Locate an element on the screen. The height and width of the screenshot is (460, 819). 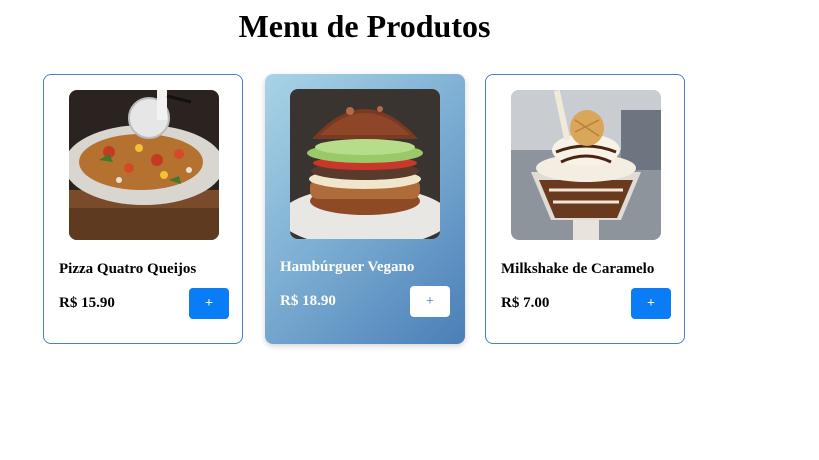
milkshake-photo is located at coordinates (586, 165).